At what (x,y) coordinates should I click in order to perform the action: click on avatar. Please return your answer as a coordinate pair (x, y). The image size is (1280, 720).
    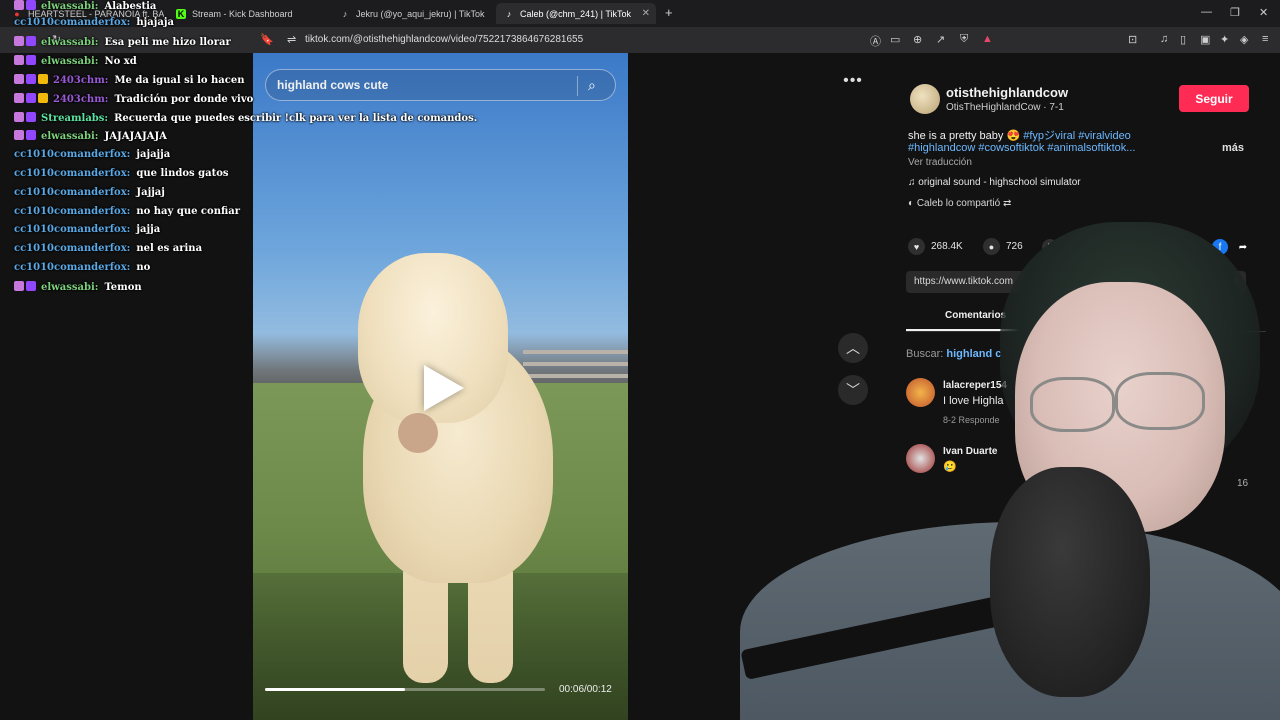
    Looking at the image, I should click on (925, 99).